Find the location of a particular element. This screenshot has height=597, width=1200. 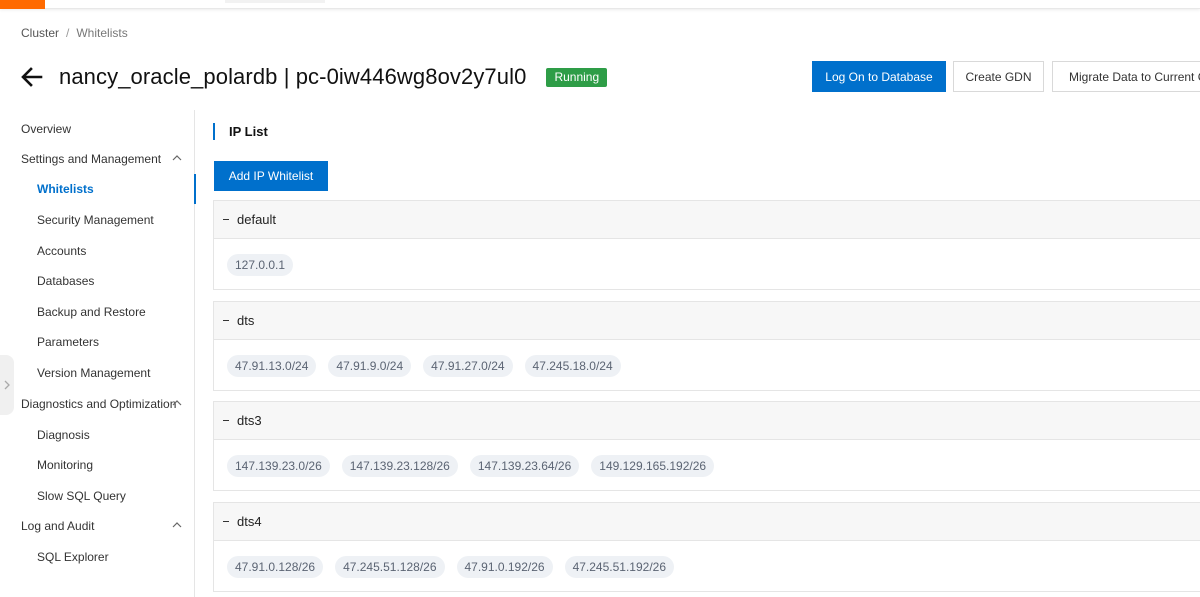

log-on-to-database-button: Log On to Database is located at coordinates (879, 76).